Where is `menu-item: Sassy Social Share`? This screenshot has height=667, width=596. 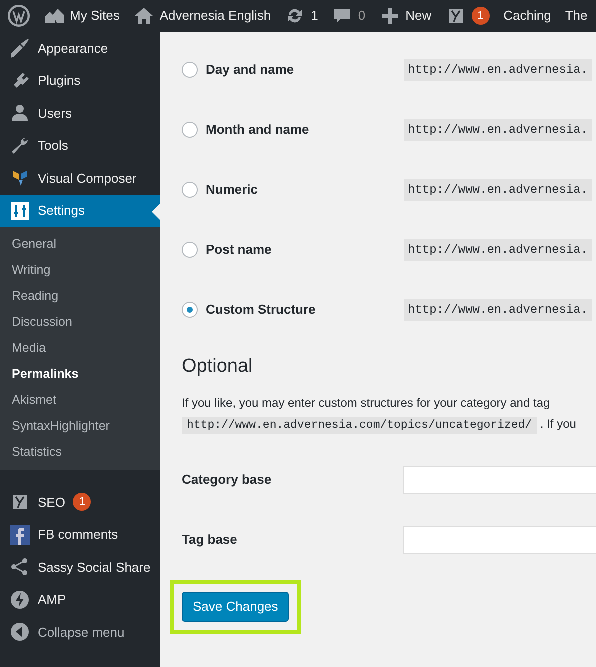 menu-item: Sassy Social Share is located at coordinates (80, 567).